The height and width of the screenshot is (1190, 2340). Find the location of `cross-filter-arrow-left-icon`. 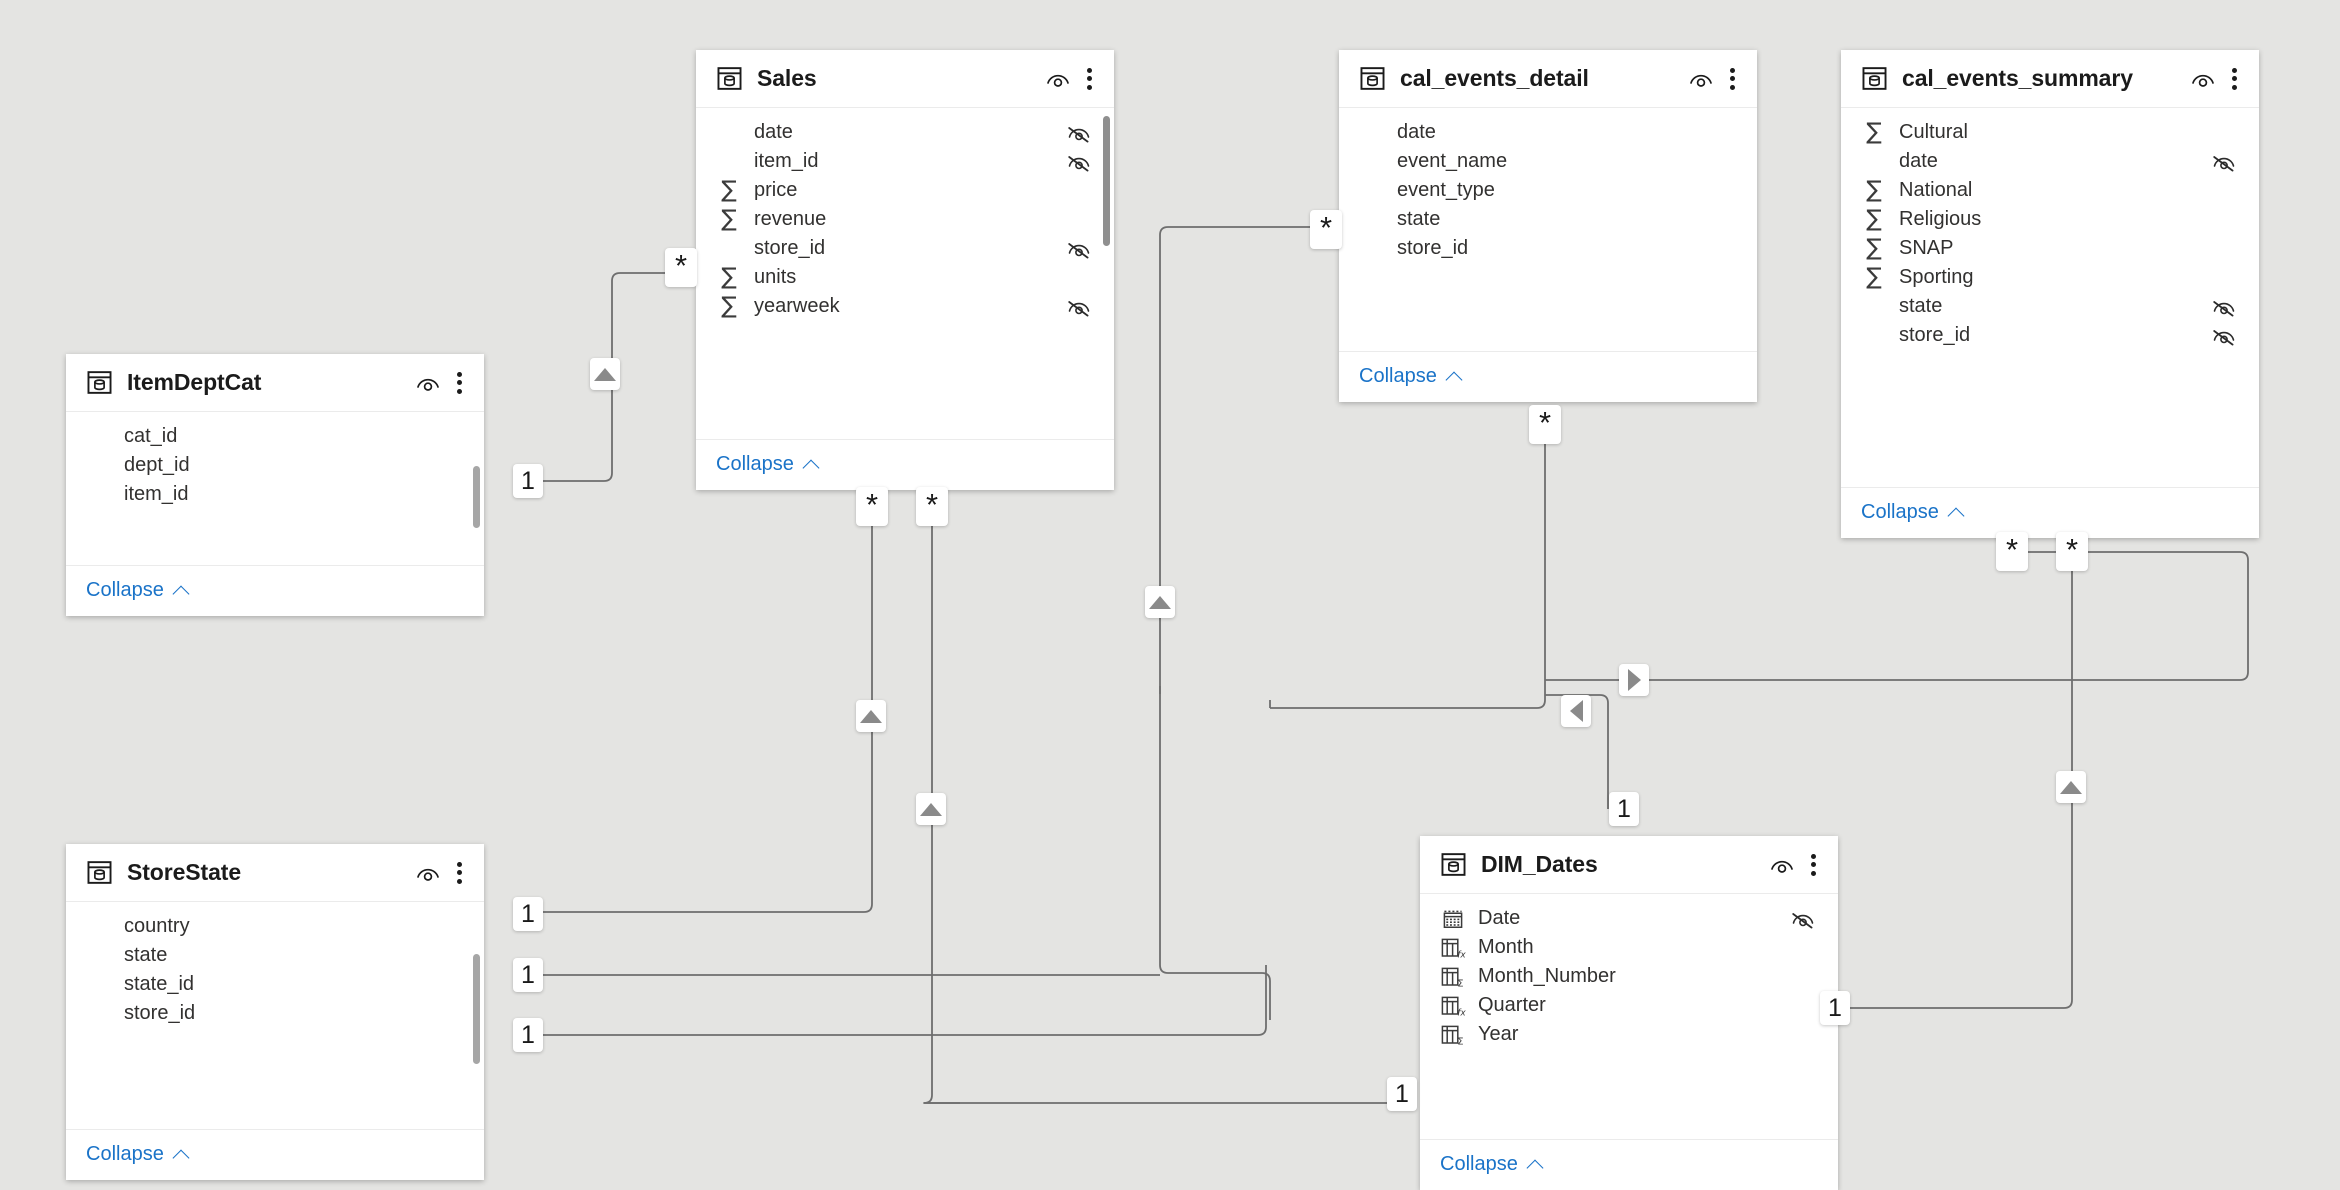

cross-filter-arrow-left-icon is located at coordinates (1576, 711).